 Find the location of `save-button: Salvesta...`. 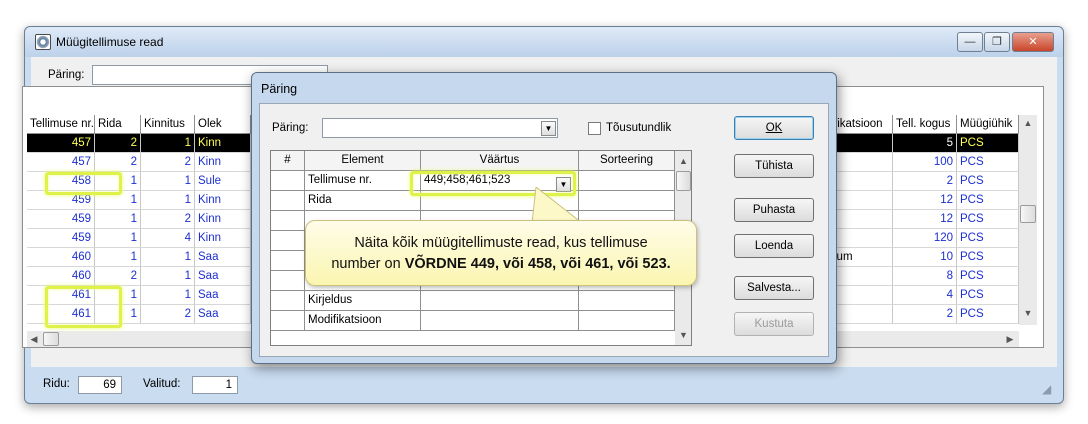

save-button: Salvesta... is located at coordinates (774, 288).